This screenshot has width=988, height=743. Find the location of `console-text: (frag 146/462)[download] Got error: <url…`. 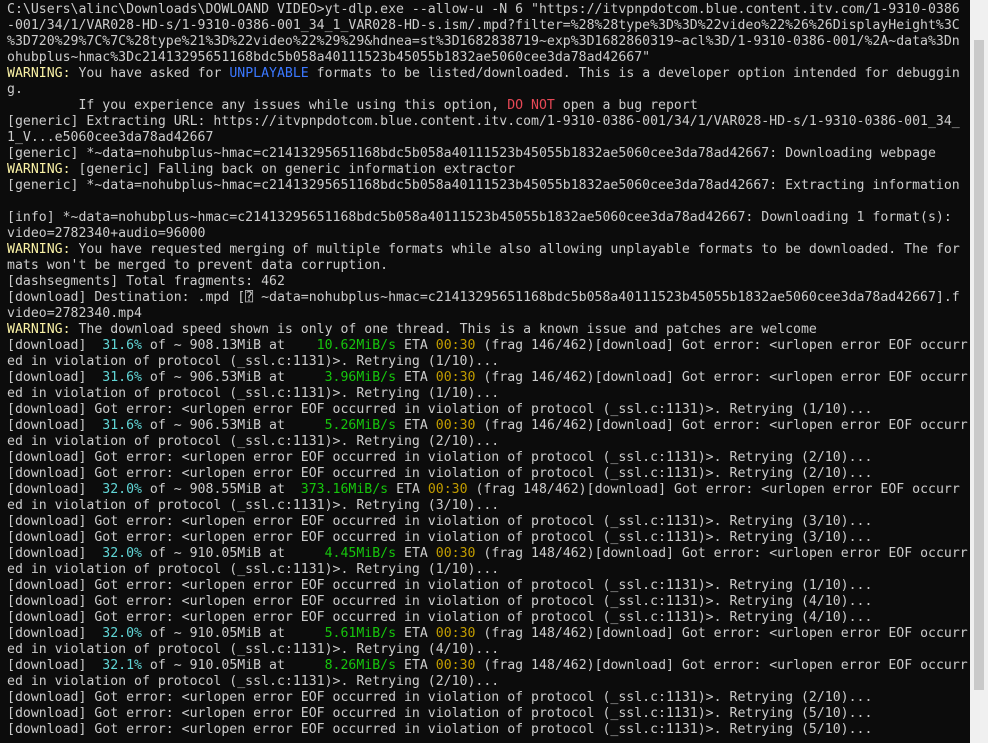

console-text: (frag 146/462)[download] Got error: <url… is located at coordinates (721, 377).